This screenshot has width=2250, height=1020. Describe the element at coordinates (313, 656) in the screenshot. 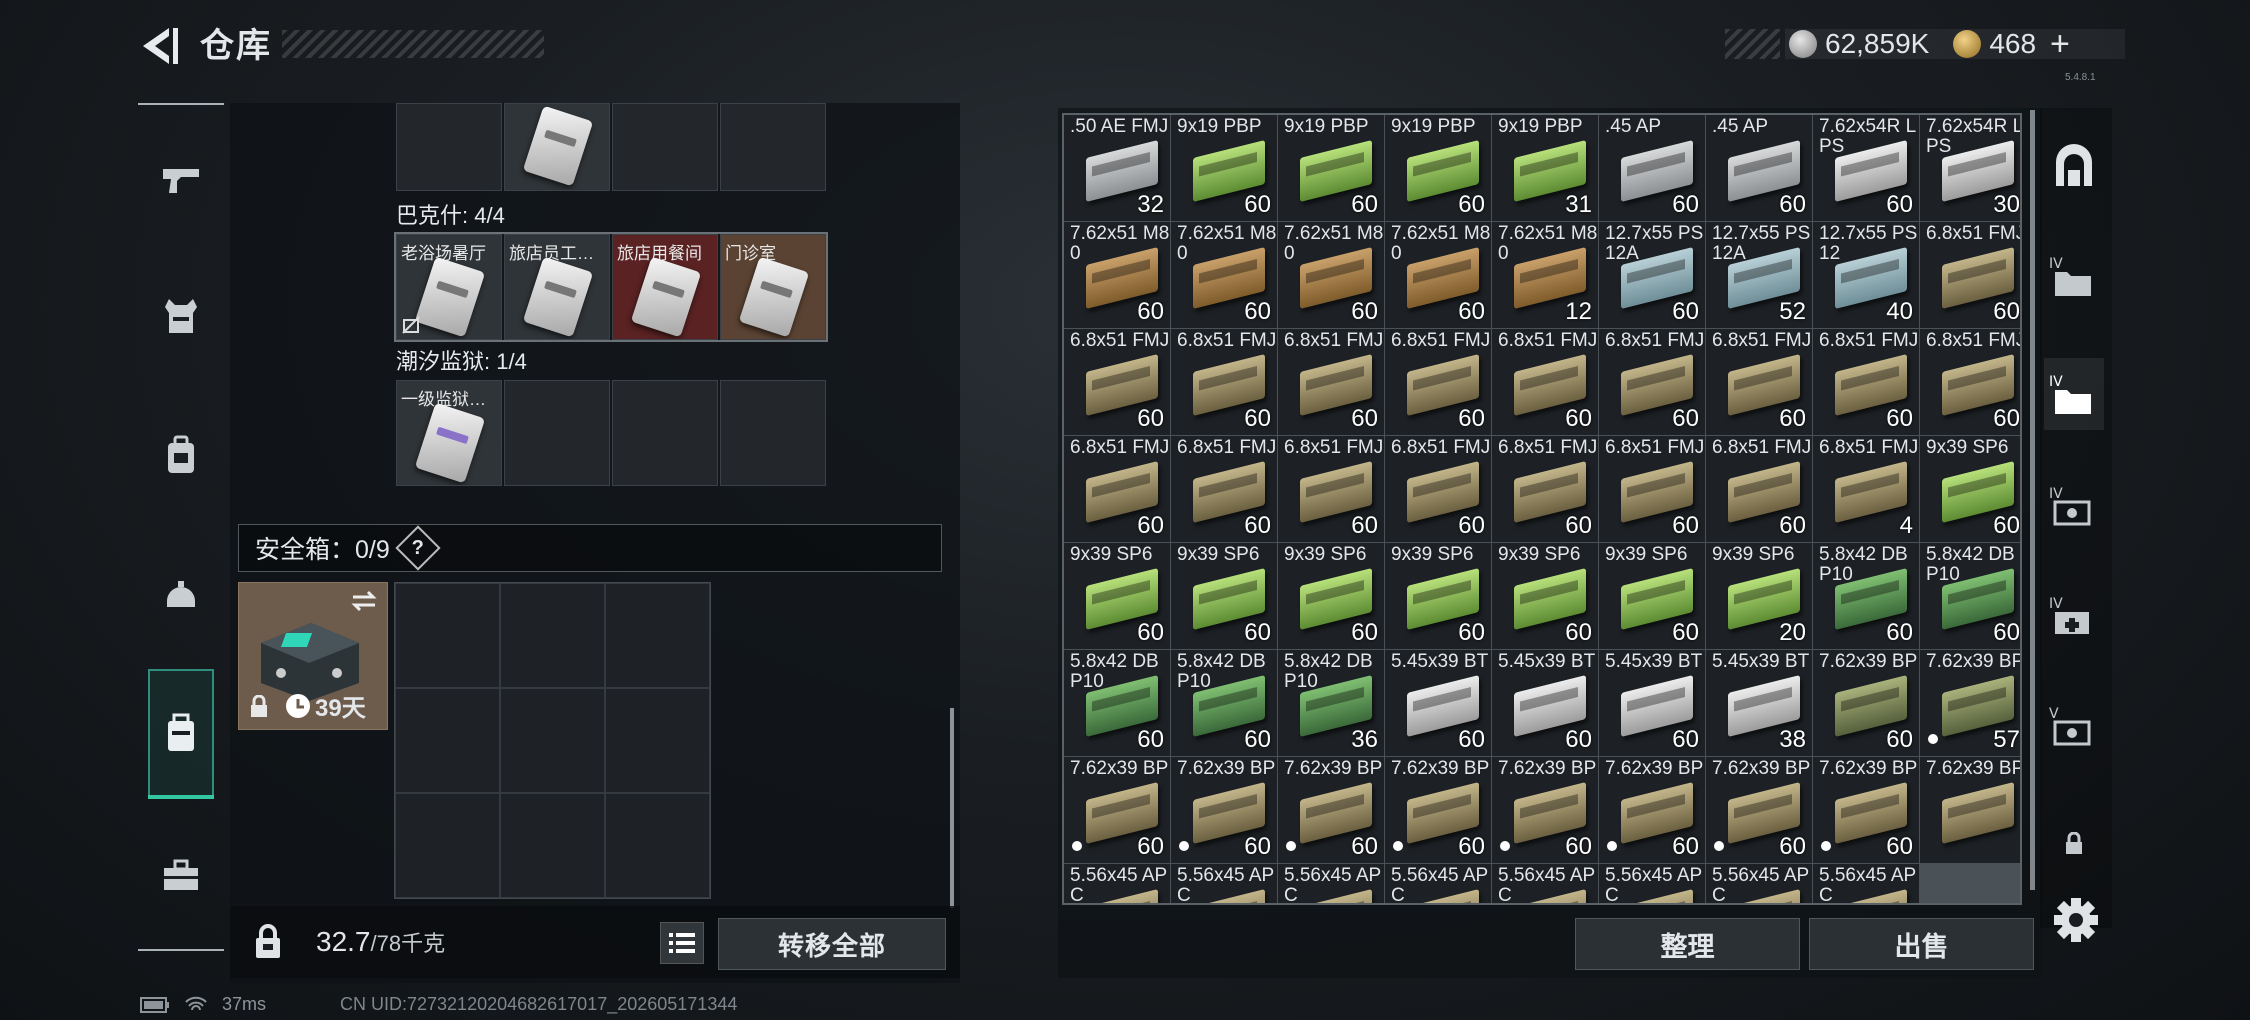

I see `safe-box-item: 39天` at that location.